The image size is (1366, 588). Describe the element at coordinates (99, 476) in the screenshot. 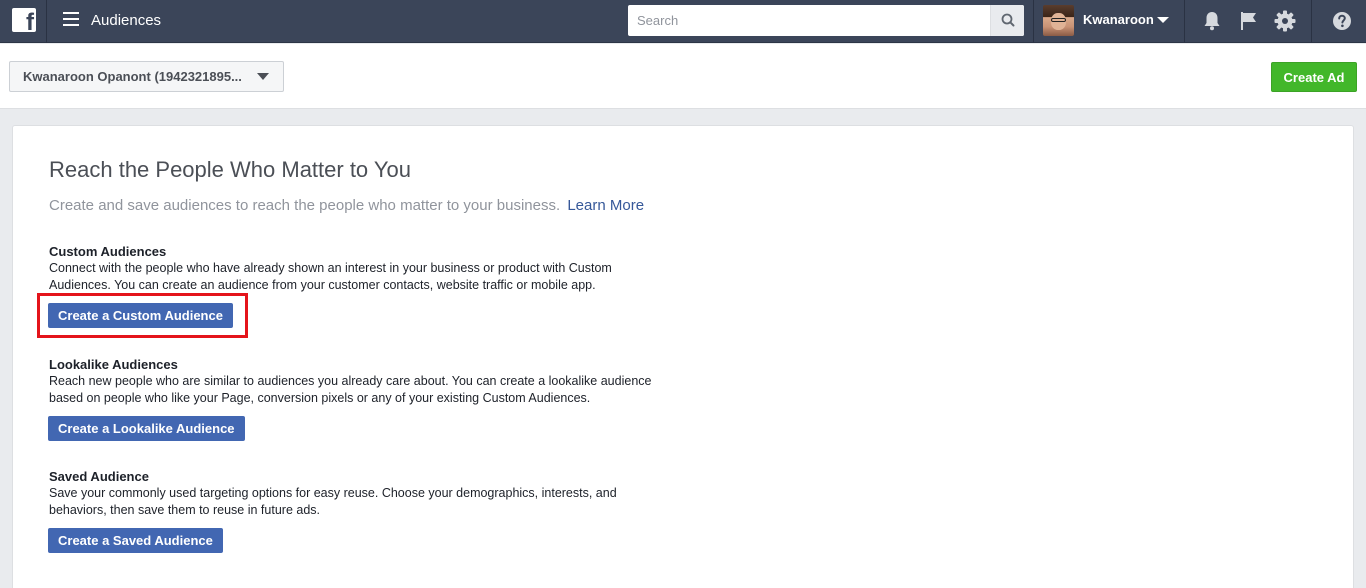

I see `section-heading: Saved Audience` at that location.